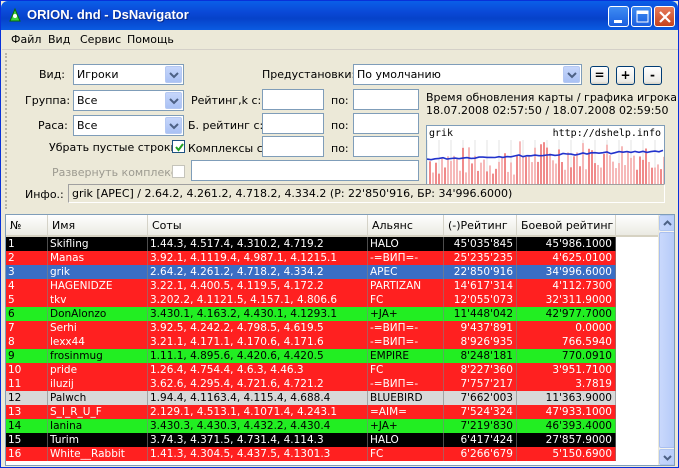 The image size is (679, 468). I want to click on preset-remove-button: -, so click(652, 75).